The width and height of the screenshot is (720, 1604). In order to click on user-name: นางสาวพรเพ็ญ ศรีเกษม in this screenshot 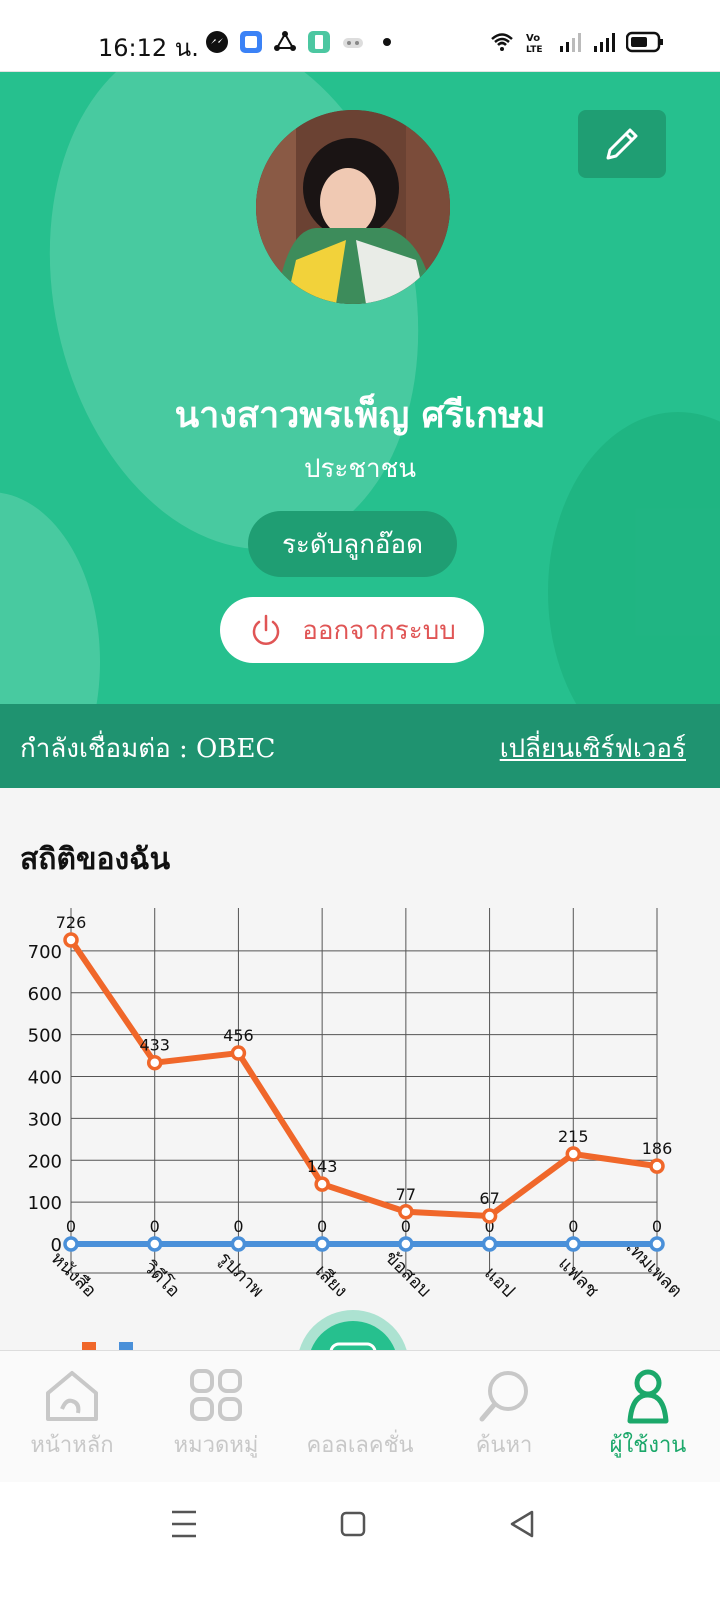, I will do `click(360, 415)`.